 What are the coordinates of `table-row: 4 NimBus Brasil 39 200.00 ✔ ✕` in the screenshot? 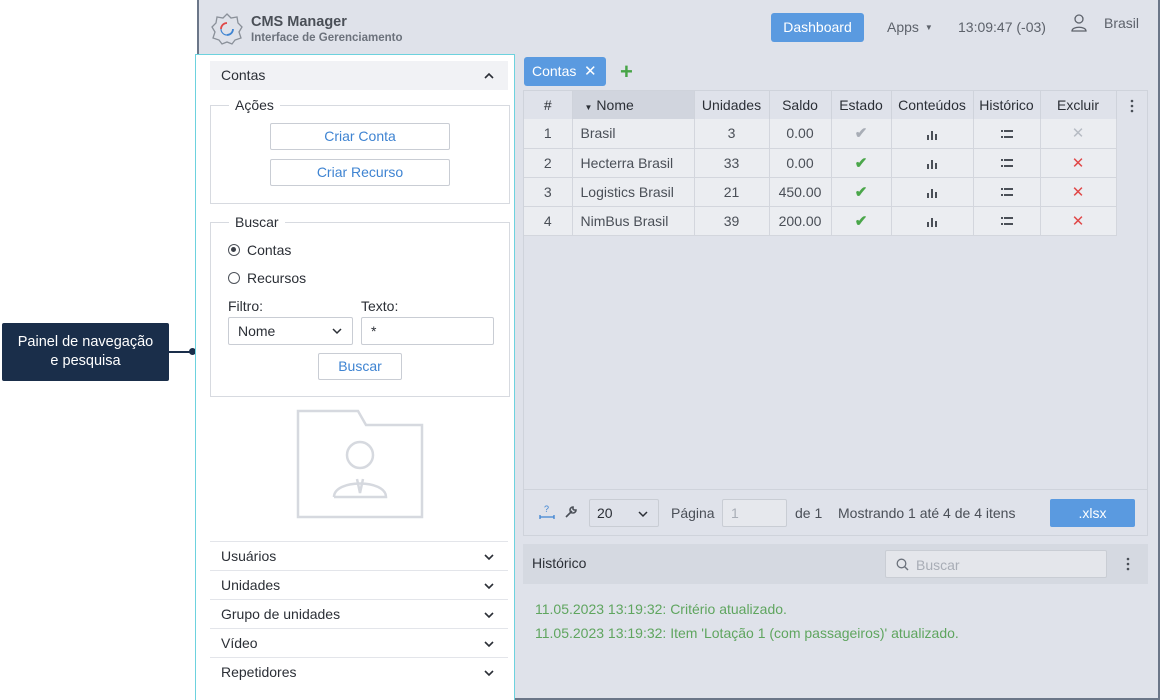 It's located at (820, 221).